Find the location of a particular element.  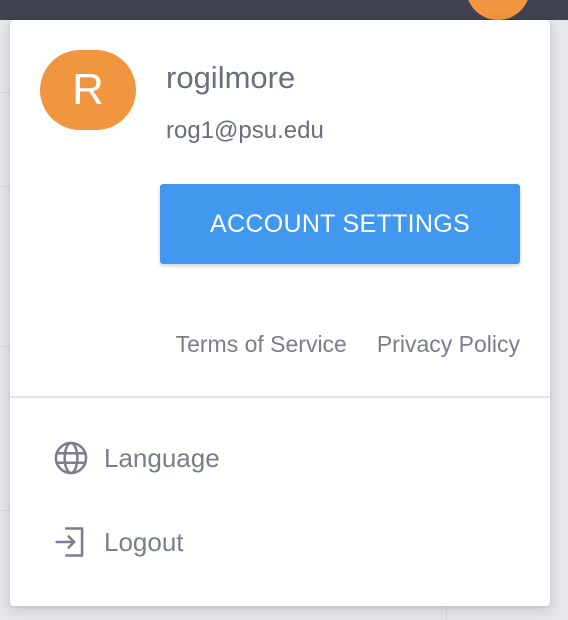

menu-item-logout: Logout is located at coordinates (202, 542).